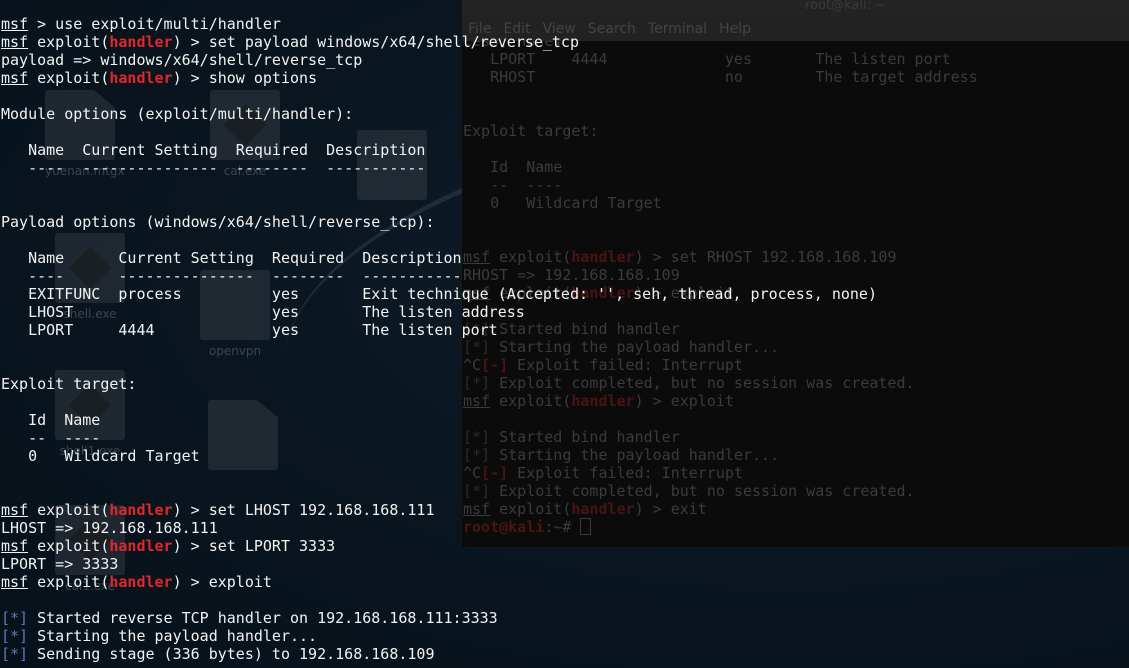  I want to click on line-text: LHOST => 192.168.168.111, so click(109, 528).